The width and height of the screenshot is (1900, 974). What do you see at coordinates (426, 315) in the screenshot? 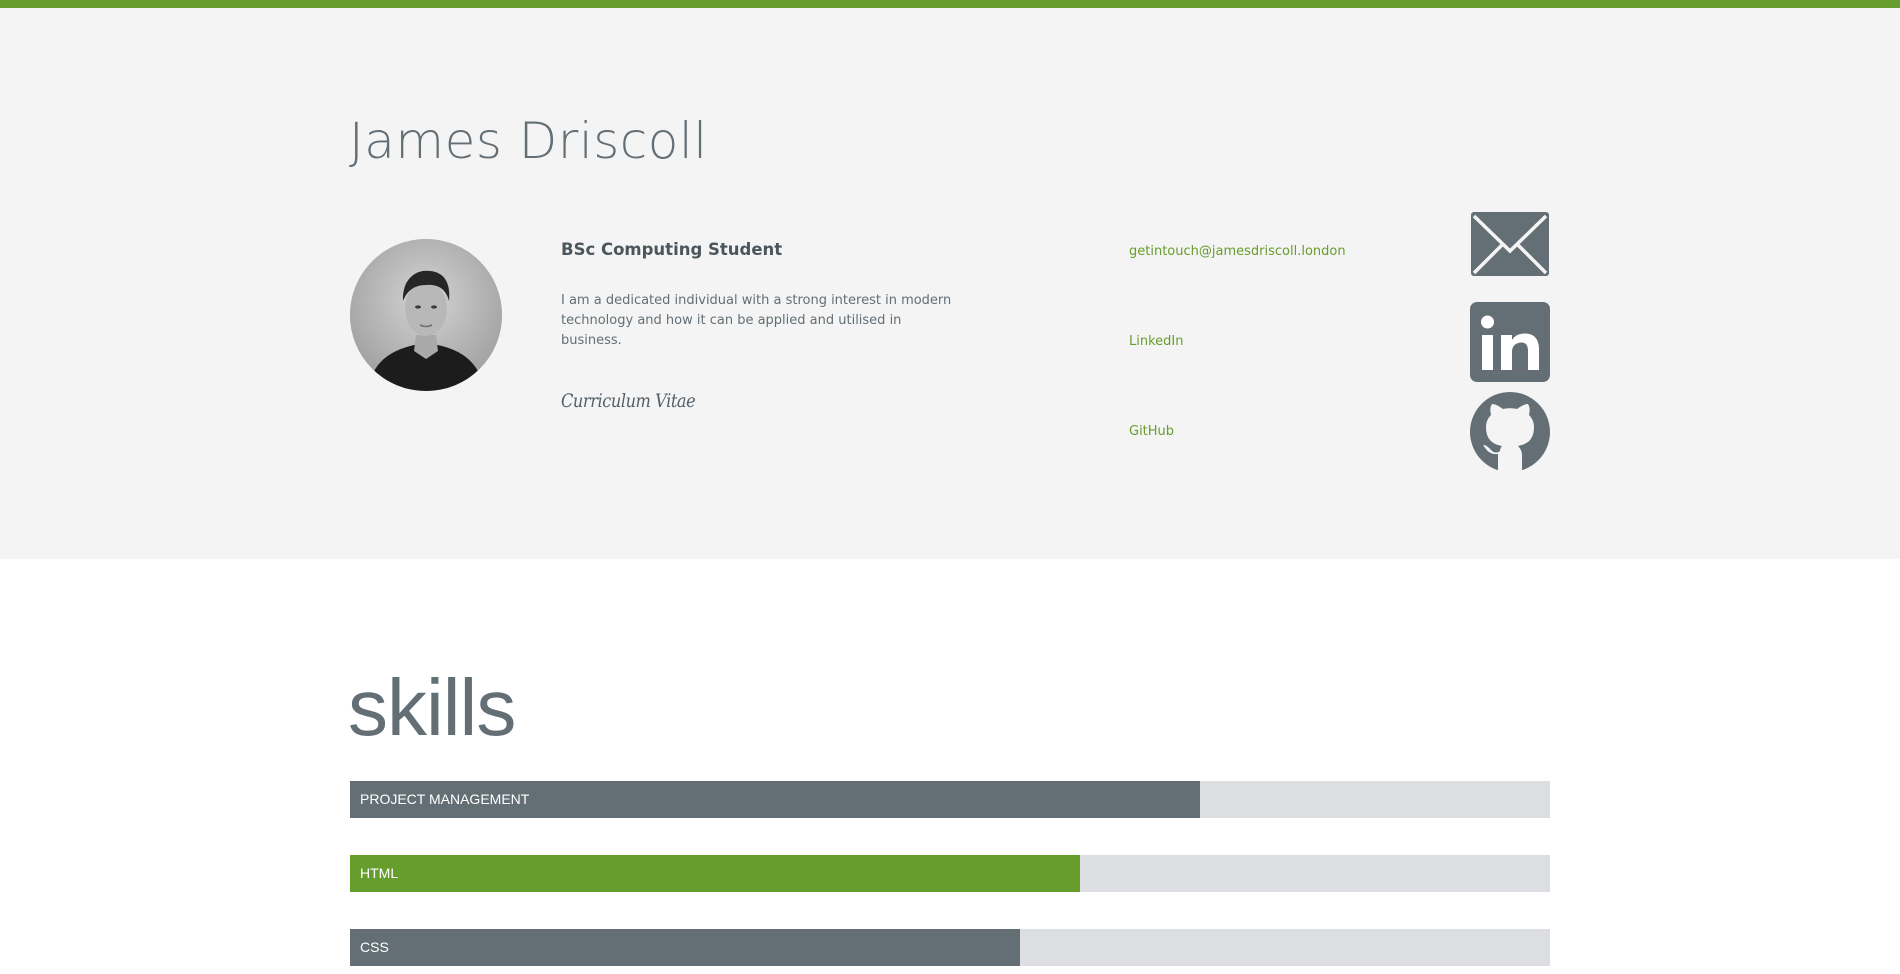
I see `avatar` at bounding box center [426, 315].